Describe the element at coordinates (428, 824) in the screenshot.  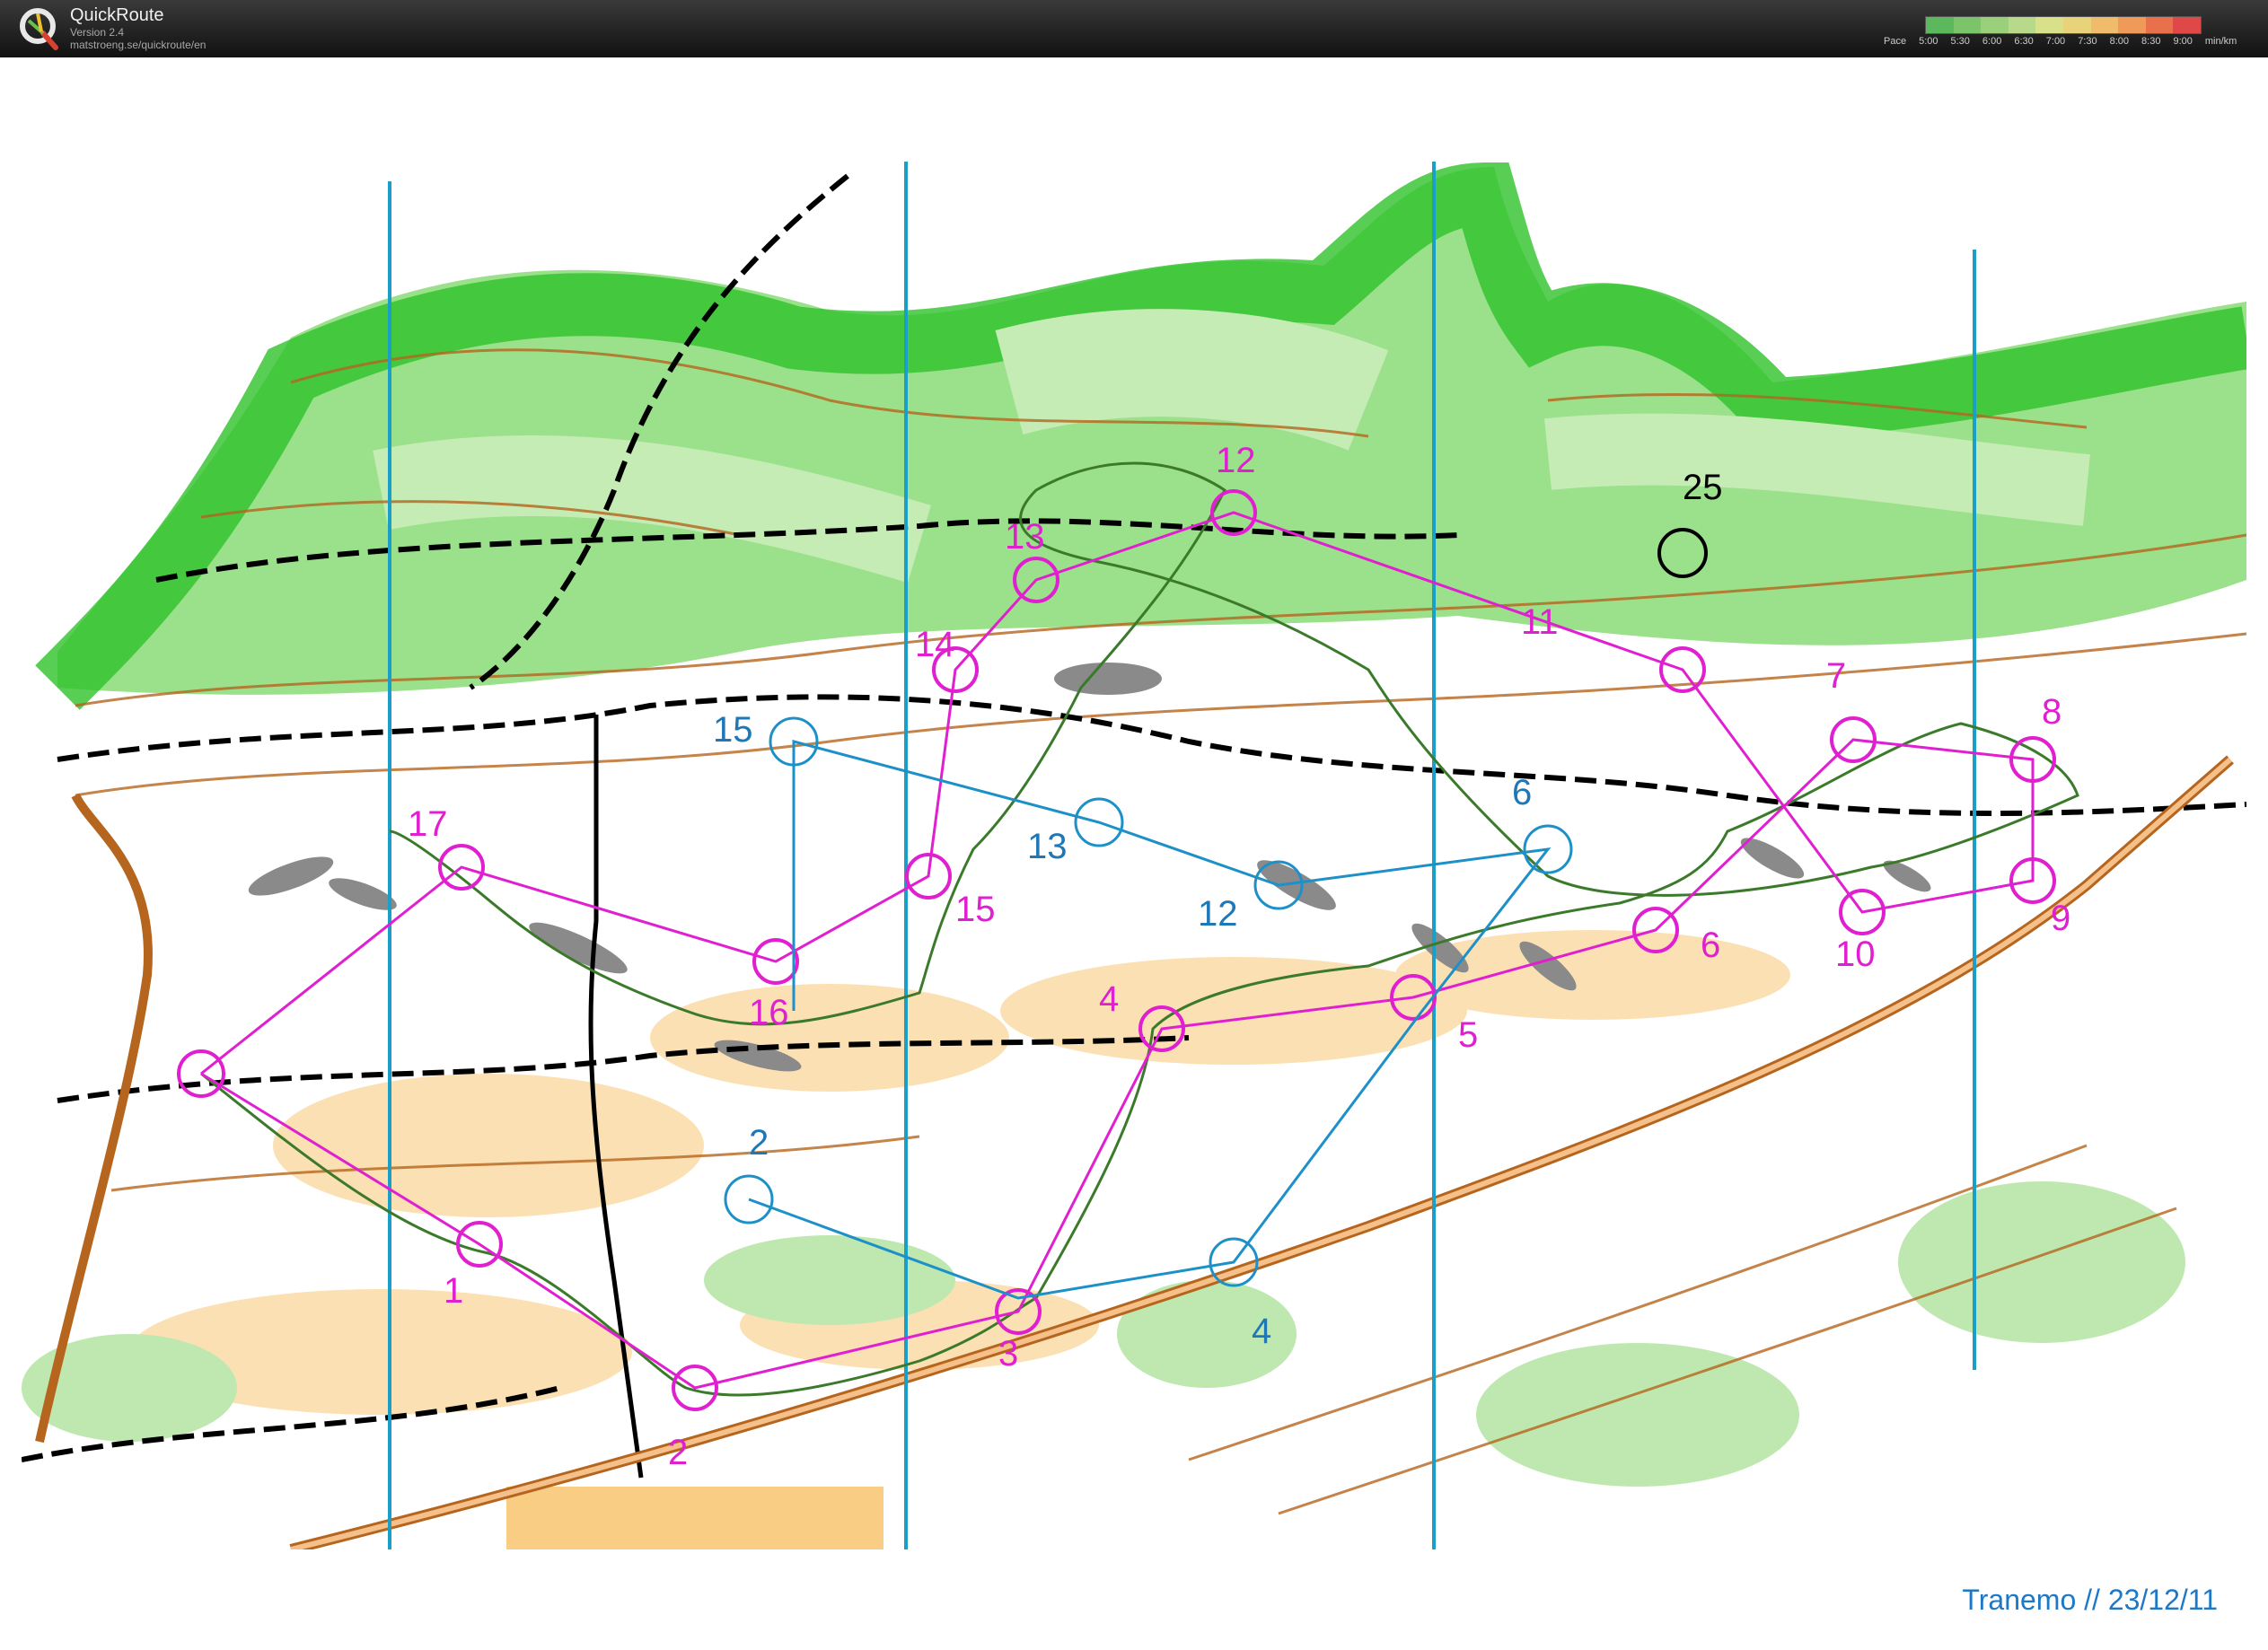
I see `svg-text: 17` at that location.